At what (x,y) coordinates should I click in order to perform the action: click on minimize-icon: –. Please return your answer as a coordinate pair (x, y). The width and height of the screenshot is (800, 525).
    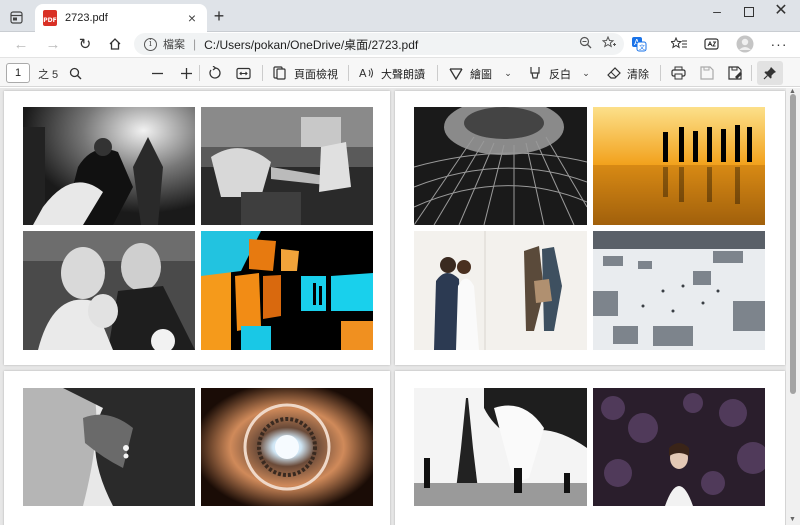
    Looking at the image, I should click on (717, 12).